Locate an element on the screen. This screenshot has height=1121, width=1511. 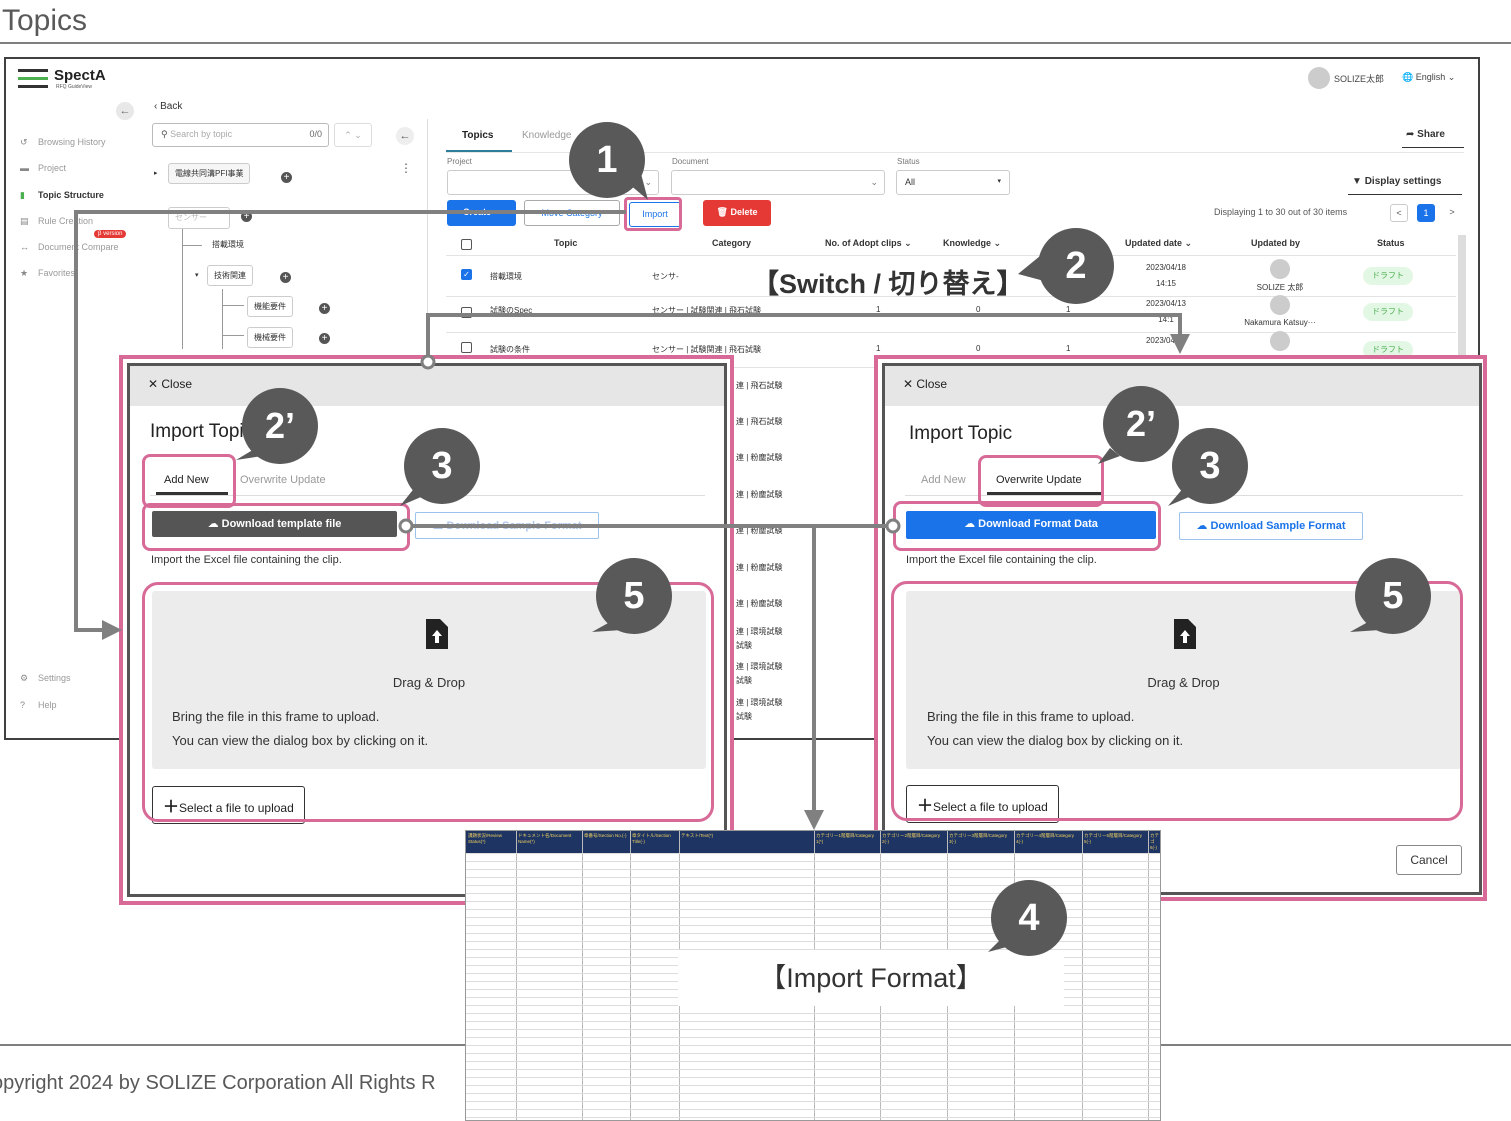
callout-1: 1 is located at coordinates (607, 160).